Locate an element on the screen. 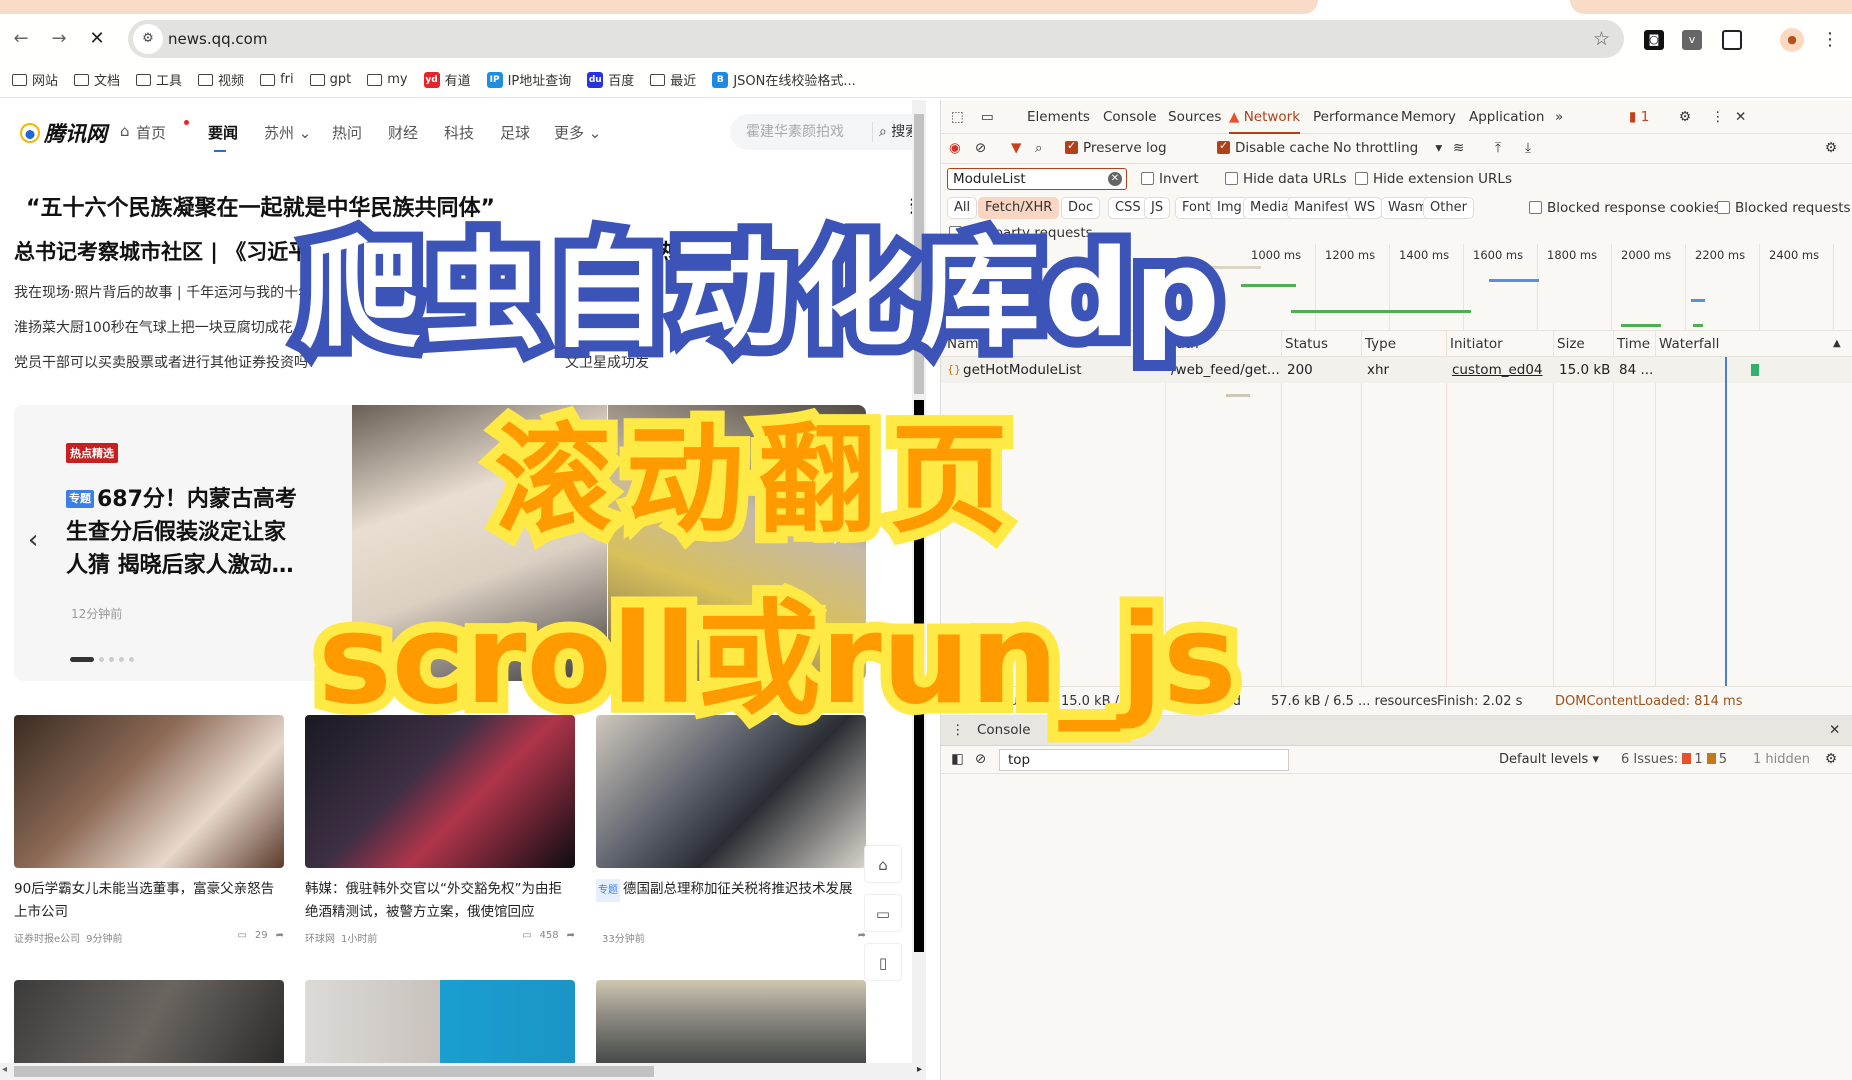 This screenshot has height=1080, width=1852. console-clear-icon: ⊘ is located at coordinates (980, 759).